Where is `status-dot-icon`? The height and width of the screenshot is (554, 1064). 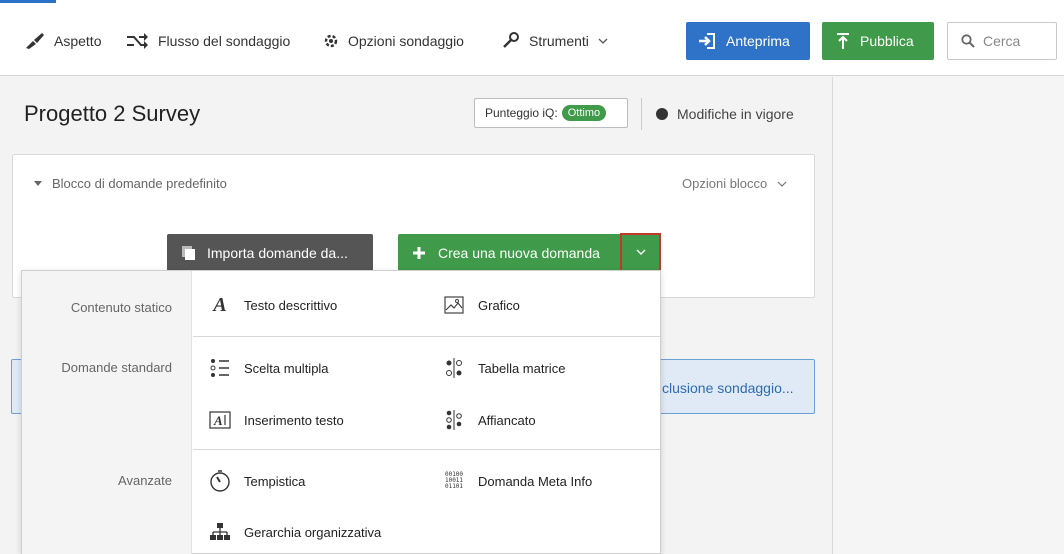
status-dot-icon is located at coordinates (662, 114).